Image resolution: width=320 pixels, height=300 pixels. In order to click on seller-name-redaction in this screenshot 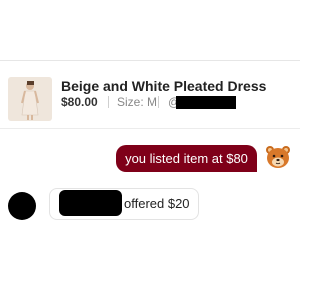, I will do `click(206, 102)`.